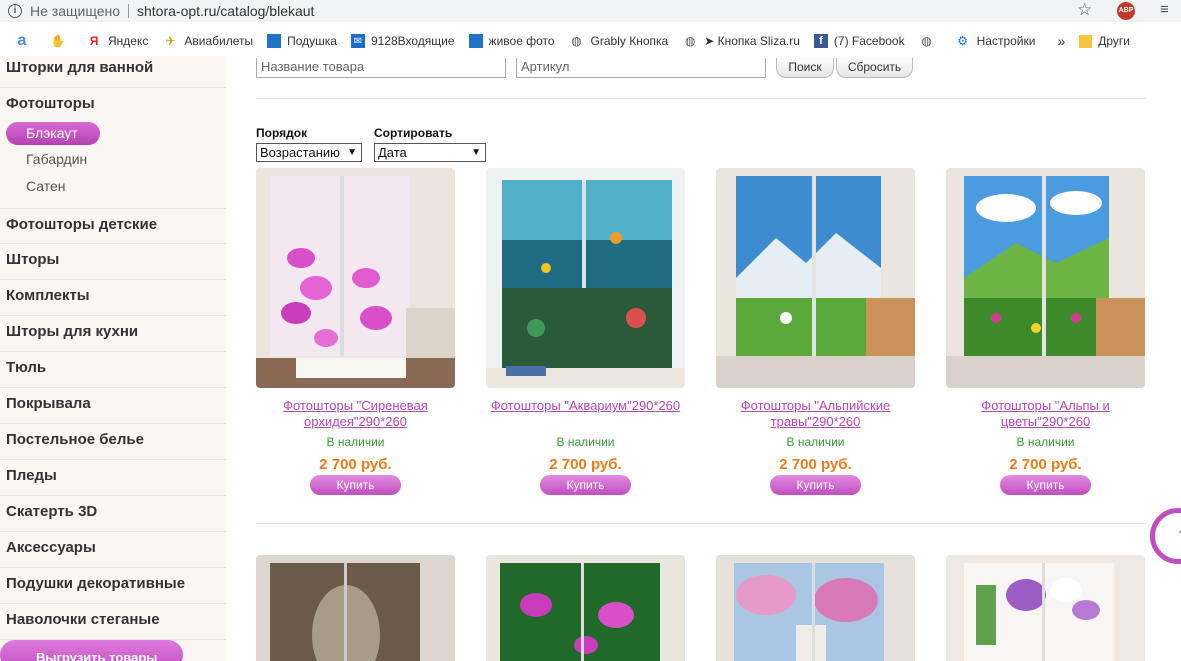  Describe the element at coordinates (113, 514) in the screenshot. I see `sidebar-item: Скатерть 3D` at that location.